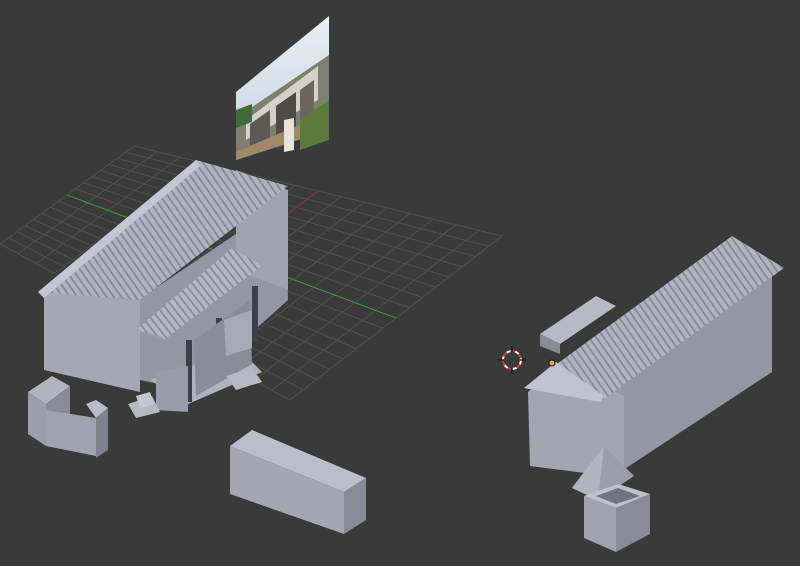 The image size is (800, 566). What do you see at coordinates (298, 482) in the screenshot?
I see `shed-box` at bounding box center [298, 482].